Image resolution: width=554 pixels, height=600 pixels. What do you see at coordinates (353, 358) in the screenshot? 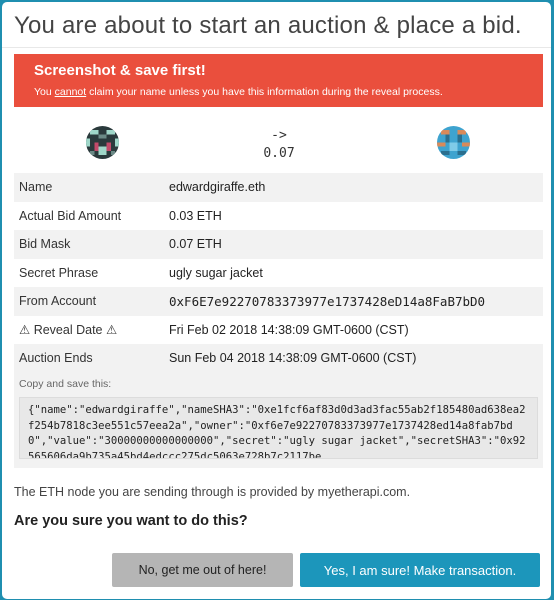
I see `detail-value: Sun Feb 04 2018 14:38:09 GMT-0600 (CST)` at bounding box center [353, 358].